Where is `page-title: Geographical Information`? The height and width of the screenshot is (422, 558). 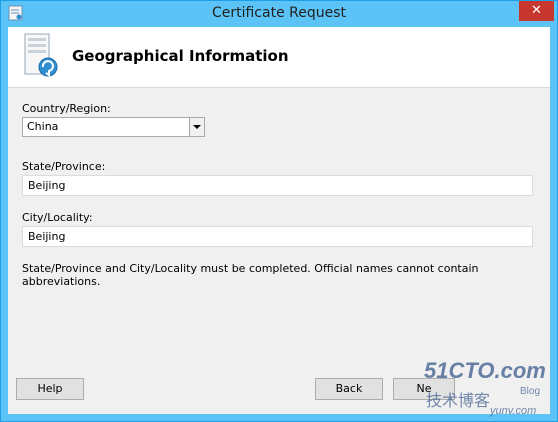
page-title: Geographical Information is located at coordinates (180, 56).